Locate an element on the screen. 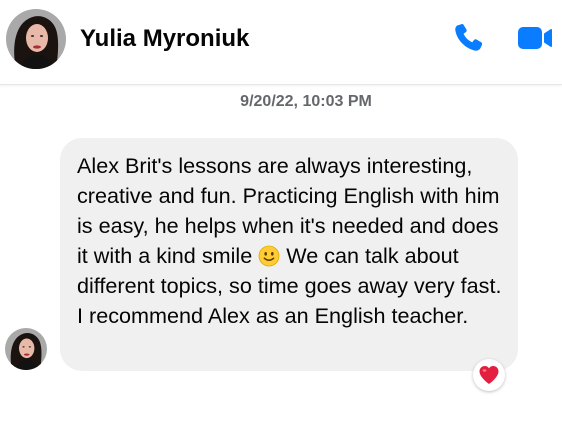 The height and width of the screenshot is (434, 562). audio-call-button is located at coordinates (469, 38).